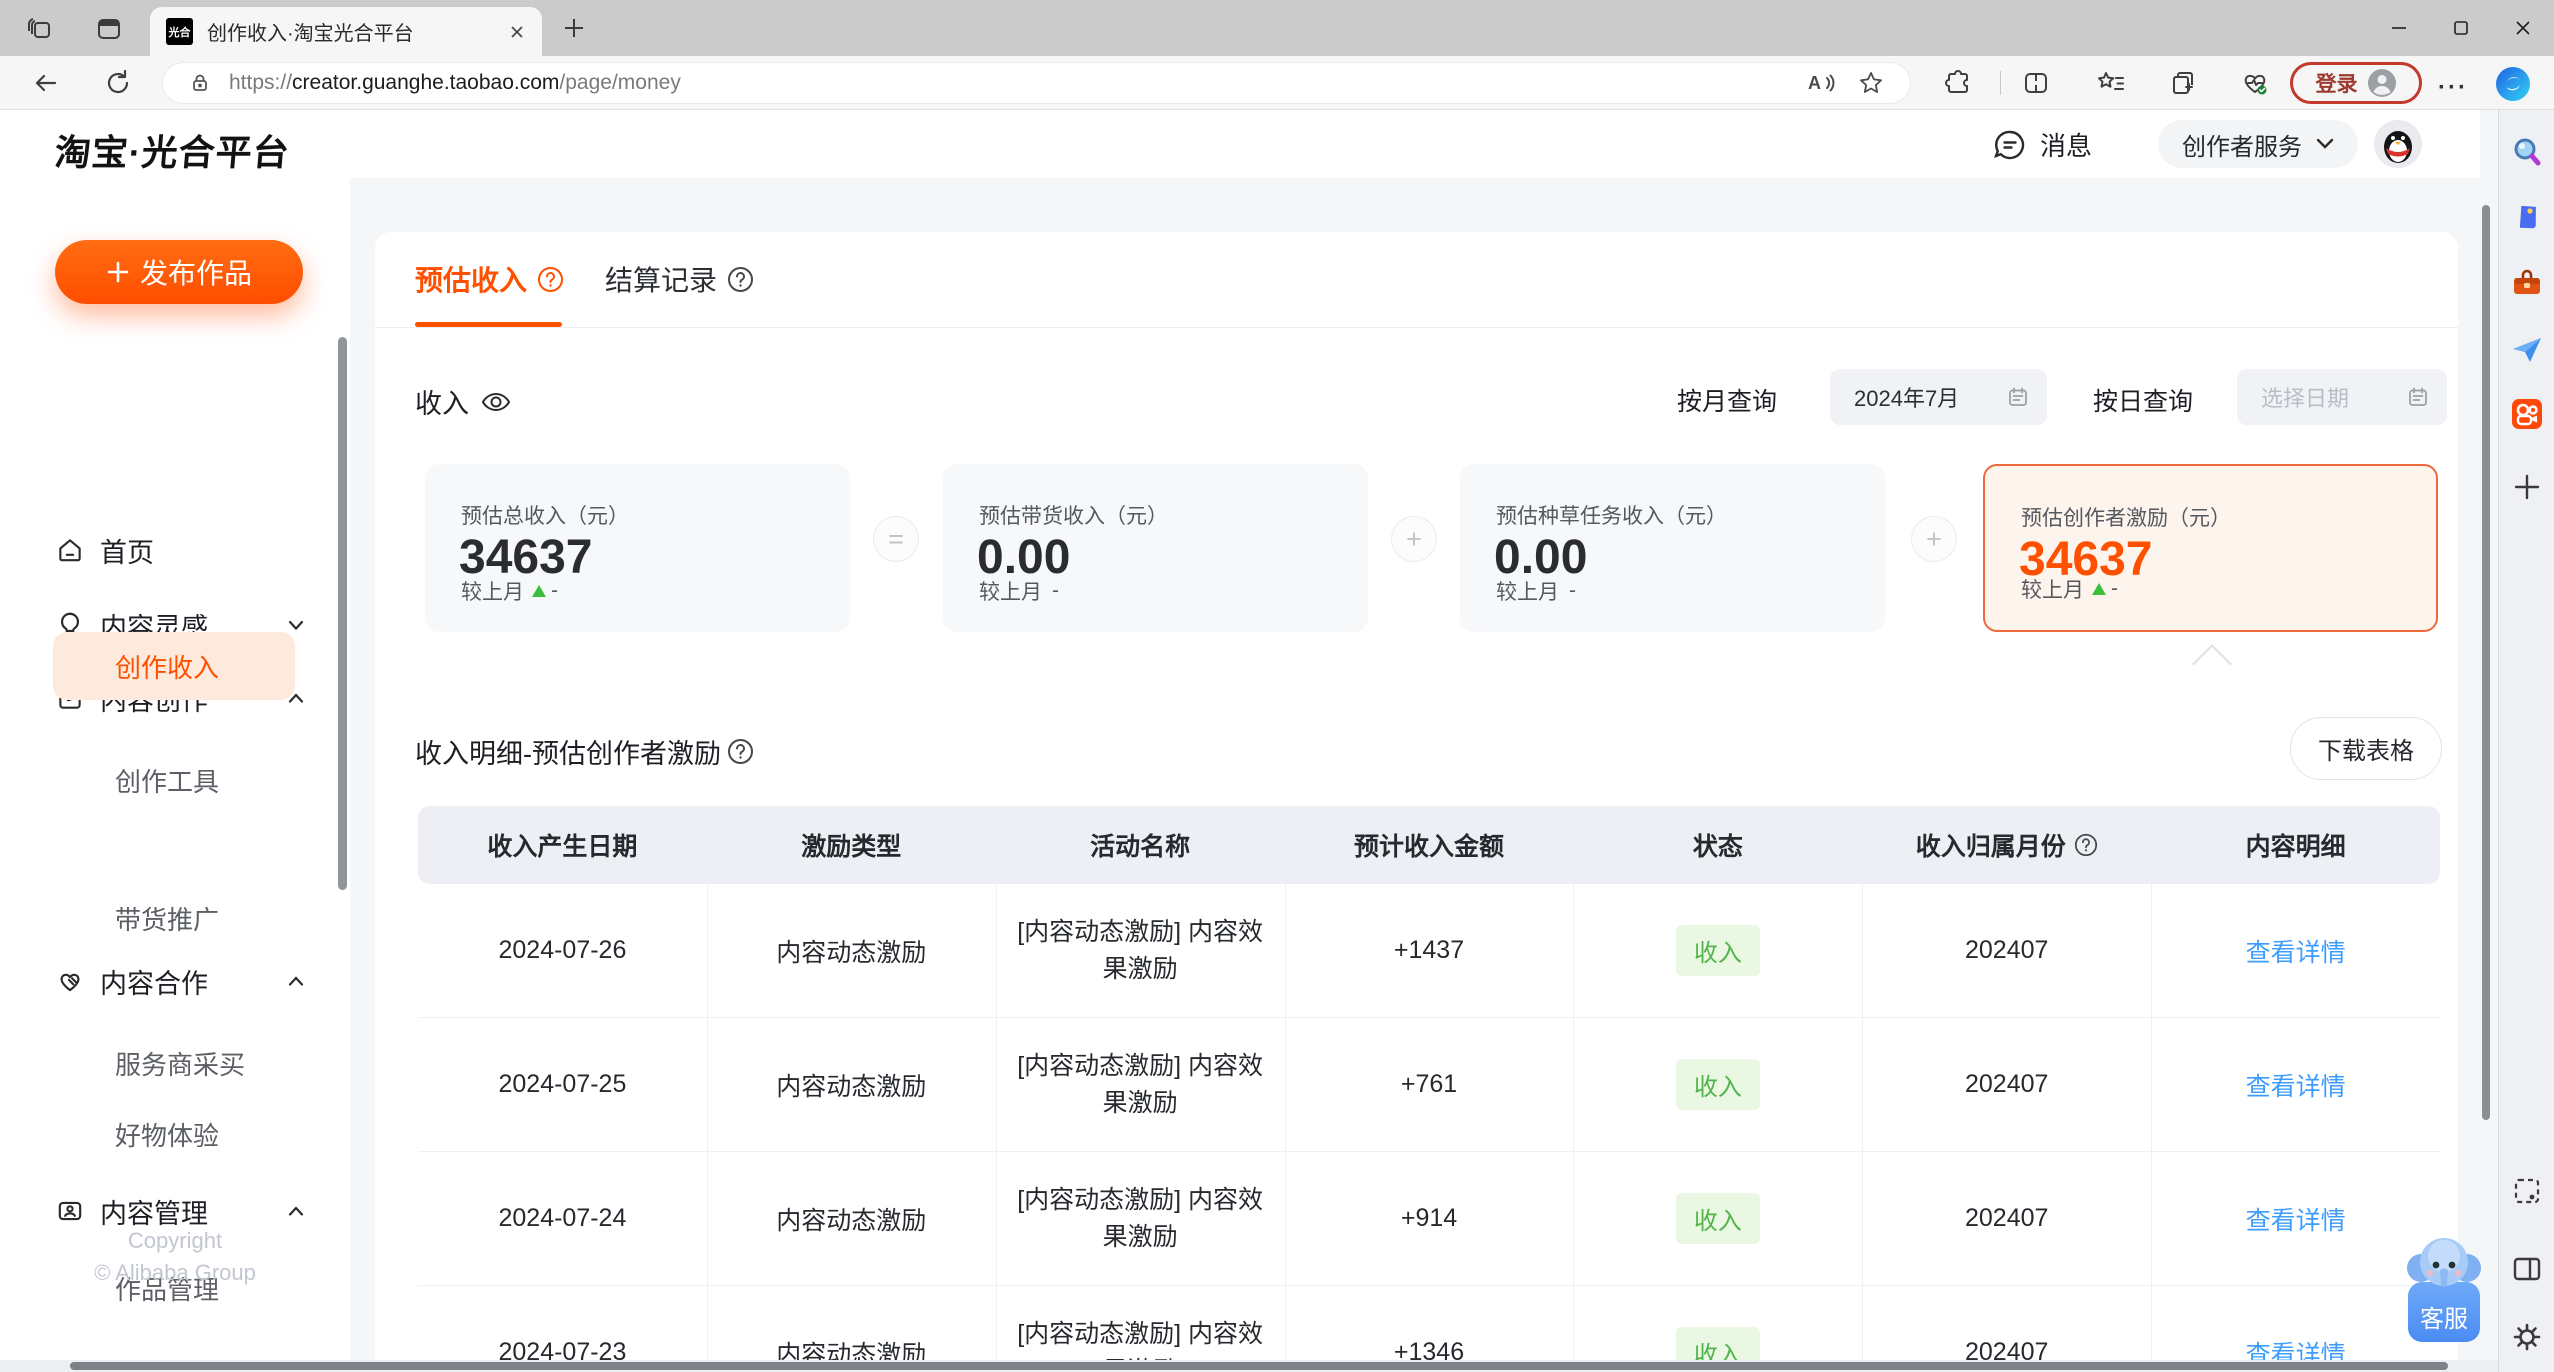  What do you see at coordinates (70, 981) in the screenshot?
I see `heart-hand-icon` at bounding box center [70, 981].